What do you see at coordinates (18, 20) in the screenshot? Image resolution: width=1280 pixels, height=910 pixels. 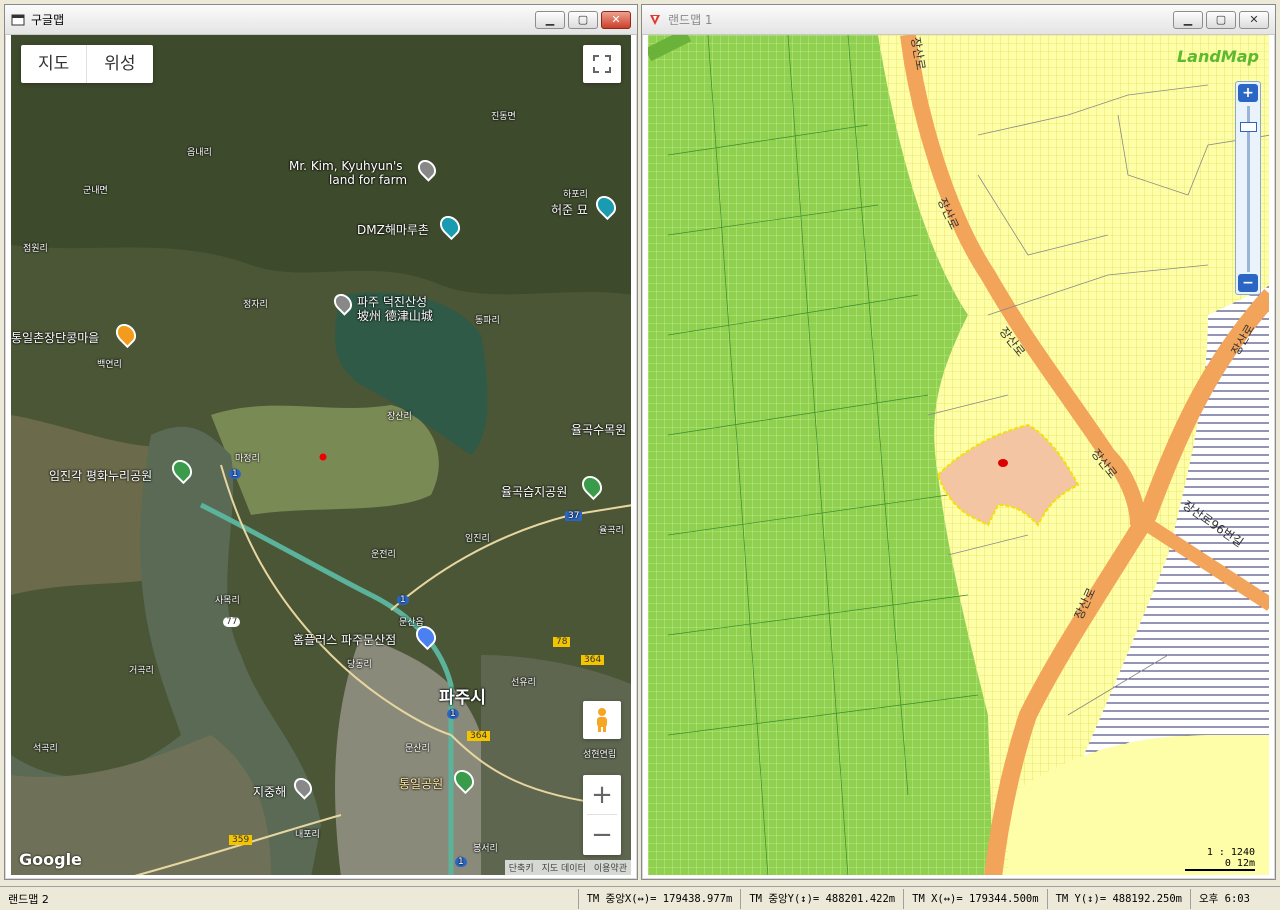 I see `app-icon` at bounding box center [18, 20].